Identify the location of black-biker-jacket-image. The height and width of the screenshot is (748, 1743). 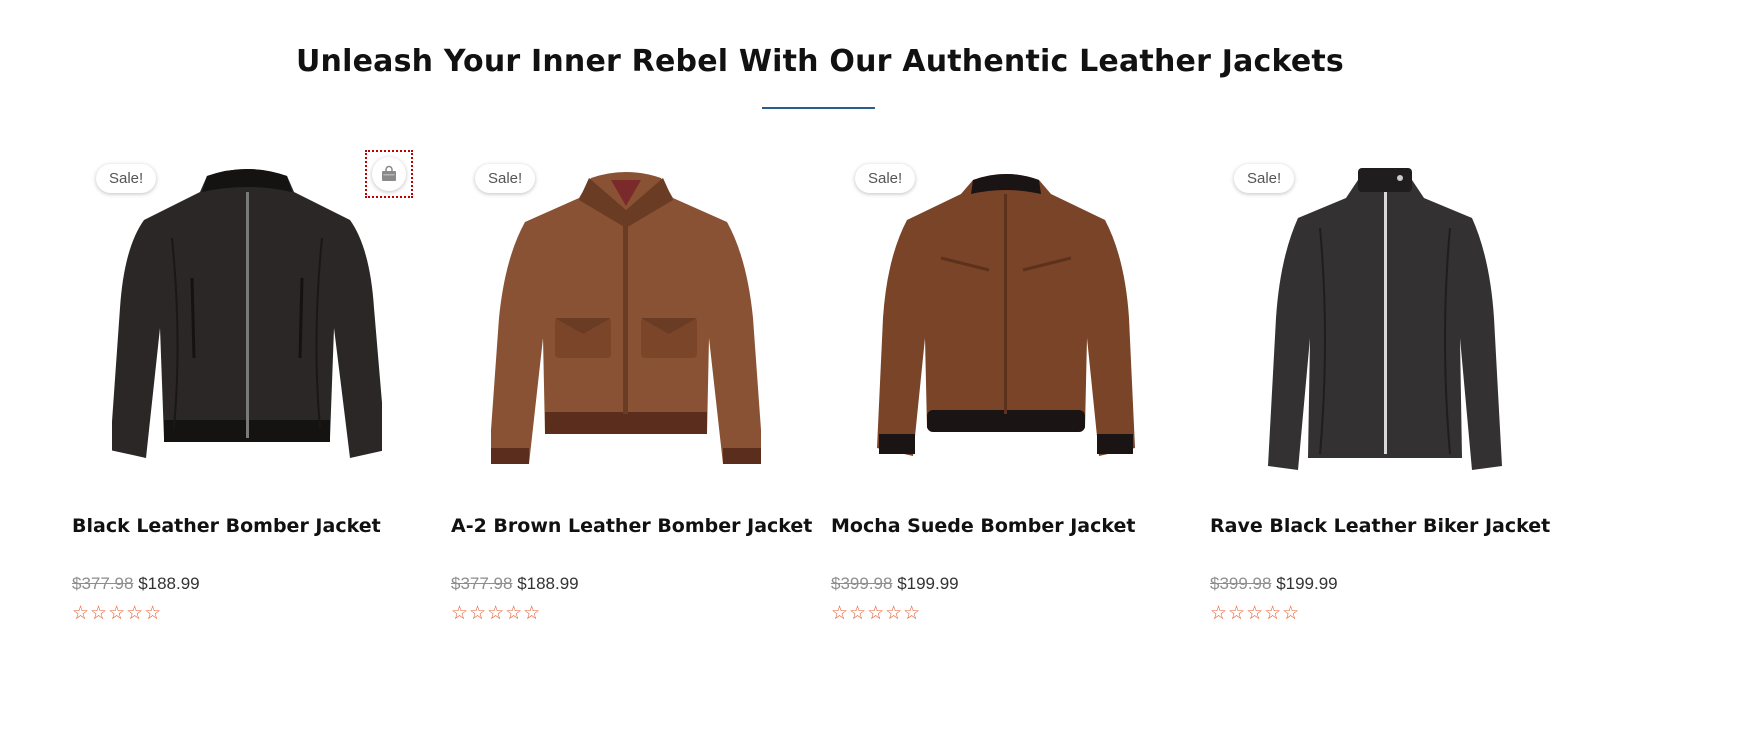
(1385, 318).